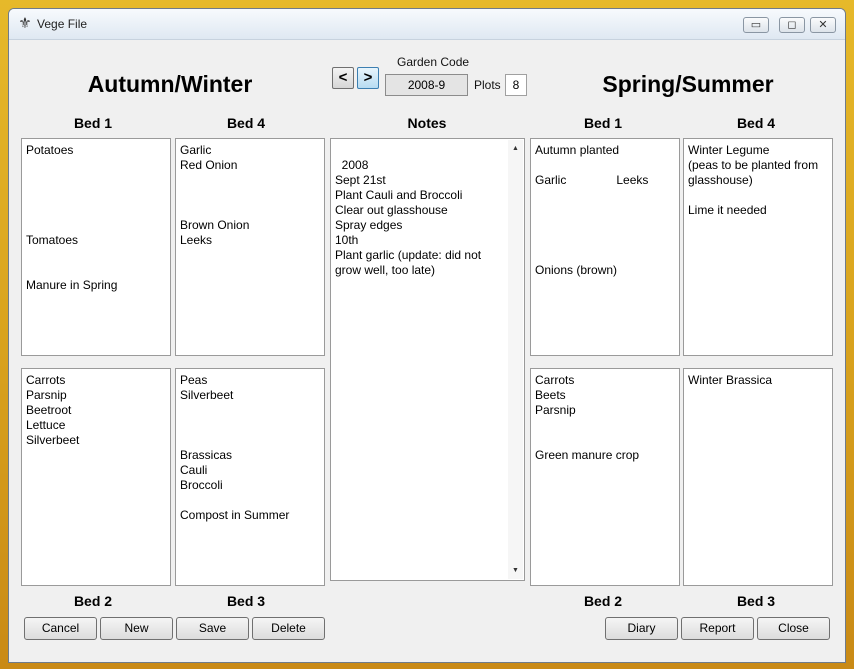  What do you see at coordinates (688, 84) in the screenshot?
I see `spring-summer-heading: Spring/Summer` at bounding box center [688, 84].